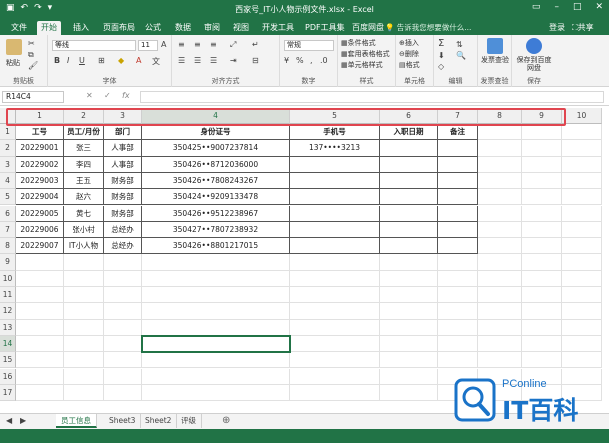 This screenshot has height=443, width=609. Describe the element at coordinates (84, 197) in the screenshot. I see `table-cell: 赵六` at that location.